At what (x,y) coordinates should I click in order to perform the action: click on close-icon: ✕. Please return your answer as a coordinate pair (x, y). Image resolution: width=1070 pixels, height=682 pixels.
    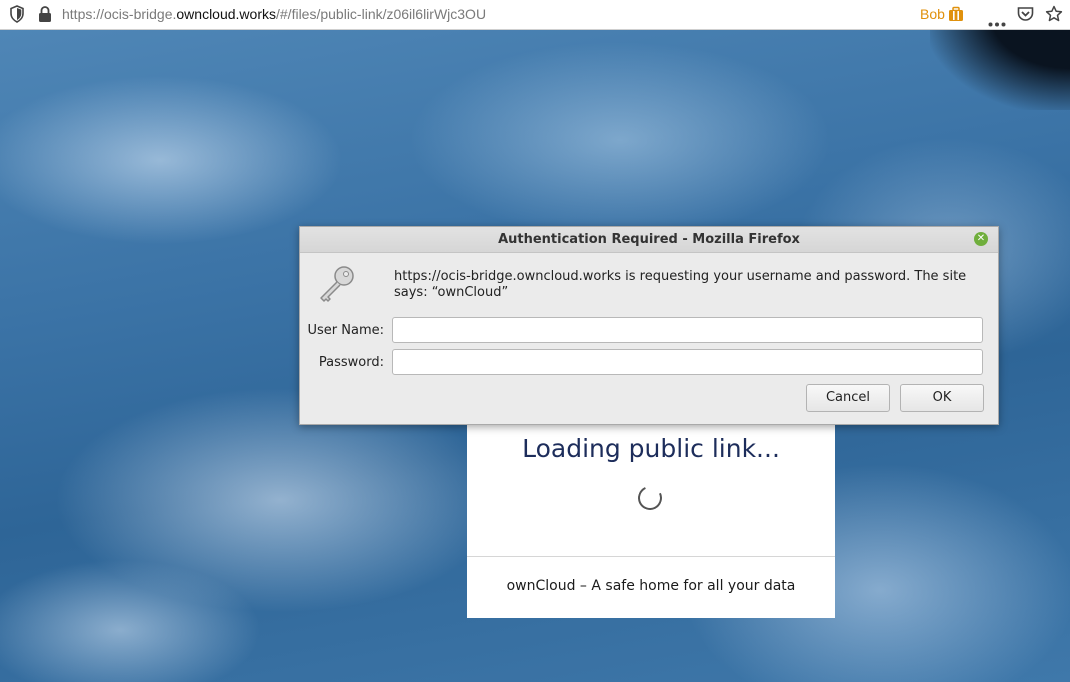
    Looking at the image, I should click on (981, 239).